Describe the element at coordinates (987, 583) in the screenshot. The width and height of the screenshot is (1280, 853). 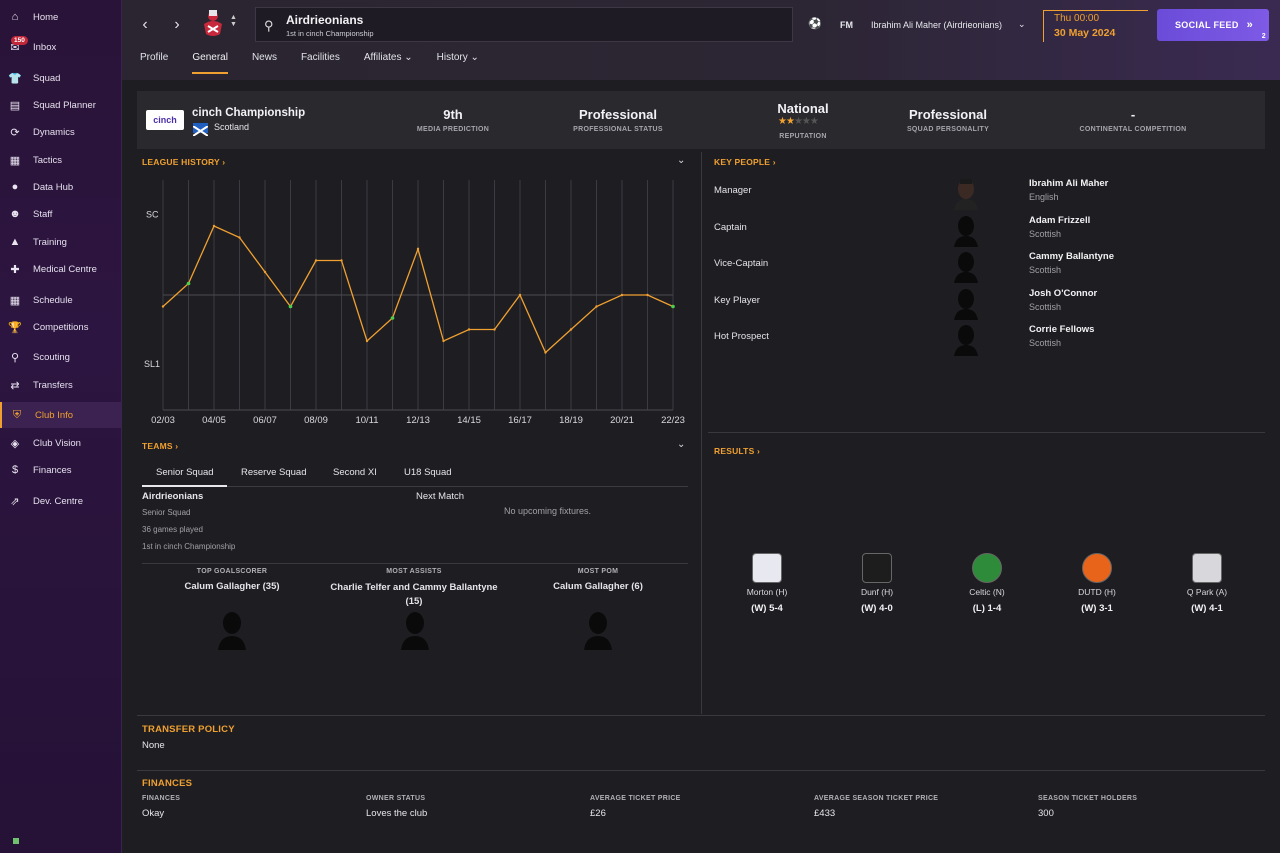
I see `result-item: Celtic (N) (L) 1-4` at that location.